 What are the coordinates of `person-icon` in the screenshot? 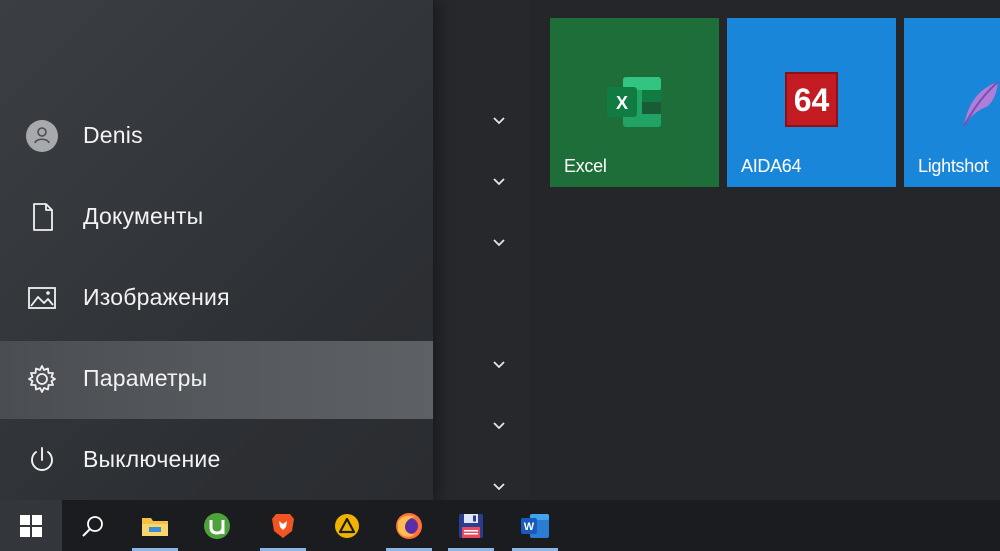 It's located at (42, 135).